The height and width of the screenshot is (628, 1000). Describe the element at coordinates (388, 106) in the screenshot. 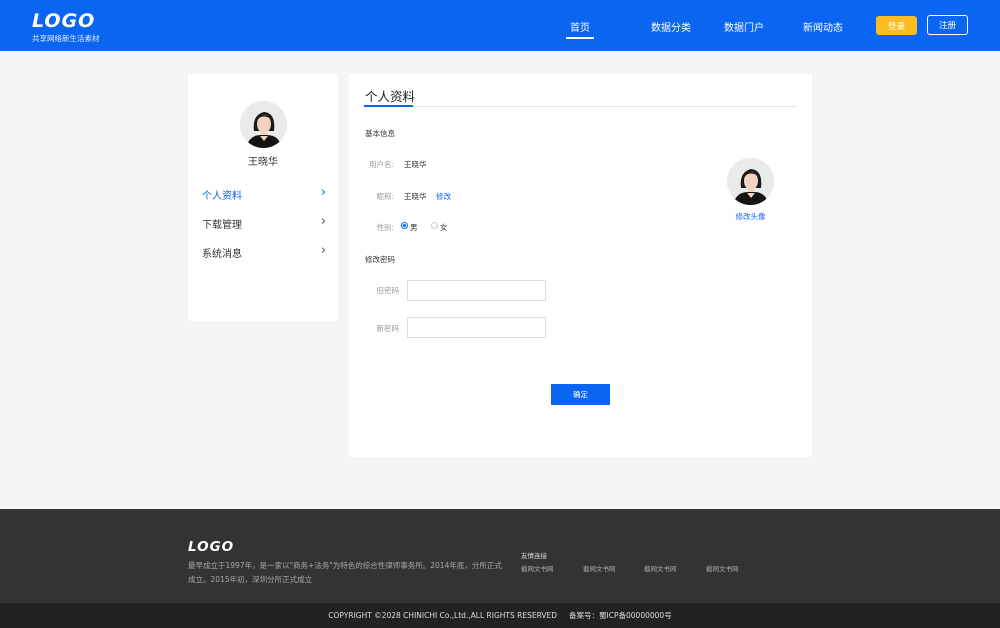

I see `title-underline` at that location.